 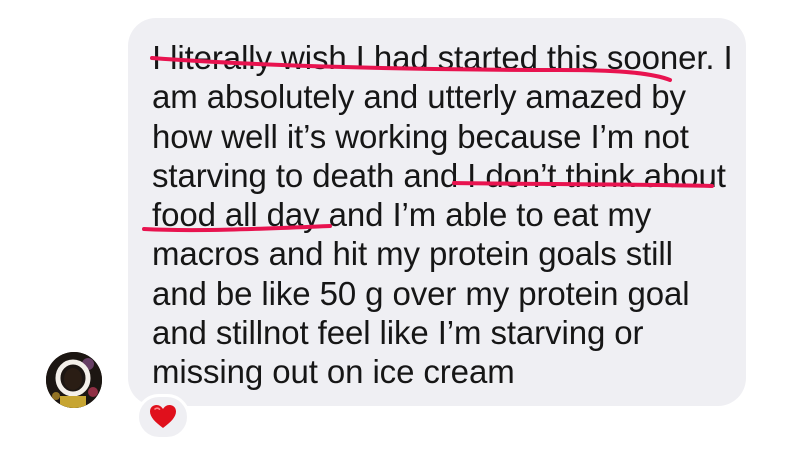 I want to click on avatar-photo, so click(x=74, y=380).